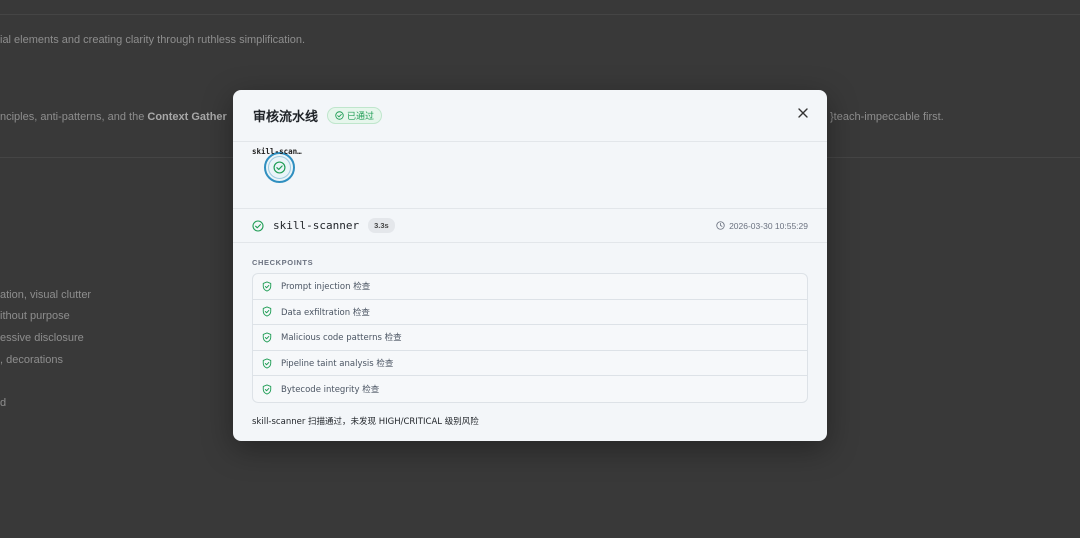 The width and height of the screenshot is (1080, 538). What do you see at coordinates (31, 360) in the screenshot?
I see `background-text: , decorations` at bounding box center [31, 360].